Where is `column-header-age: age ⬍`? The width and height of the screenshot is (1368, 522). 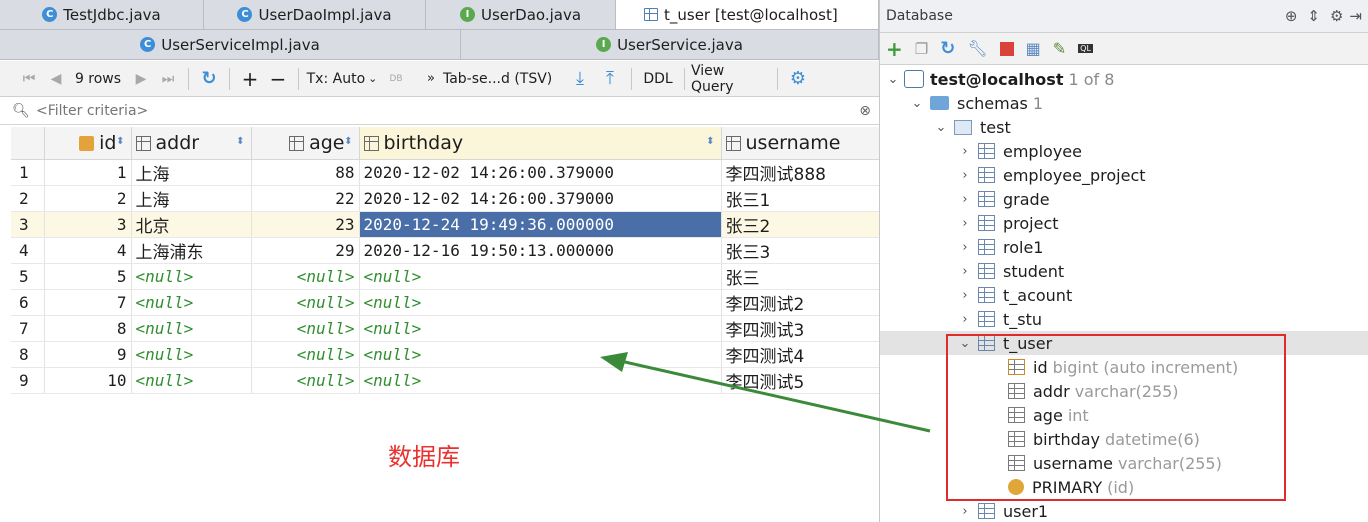
column-header-age: age ⬍ is located at coordinates (305, 143).